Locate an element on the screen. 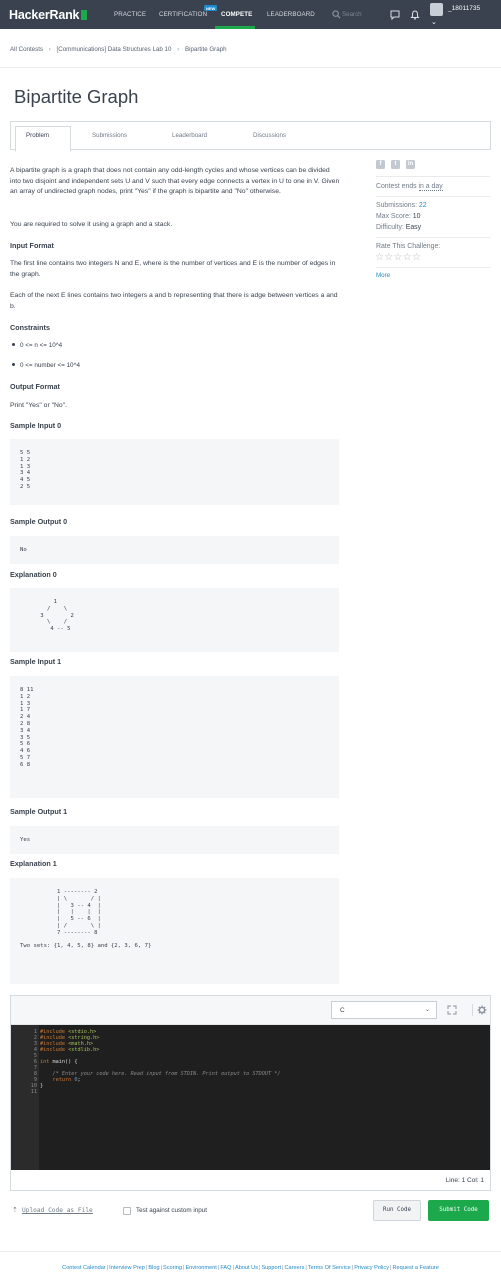  footer-link-scoring: Scoring is located at coordinates (172, 1268).